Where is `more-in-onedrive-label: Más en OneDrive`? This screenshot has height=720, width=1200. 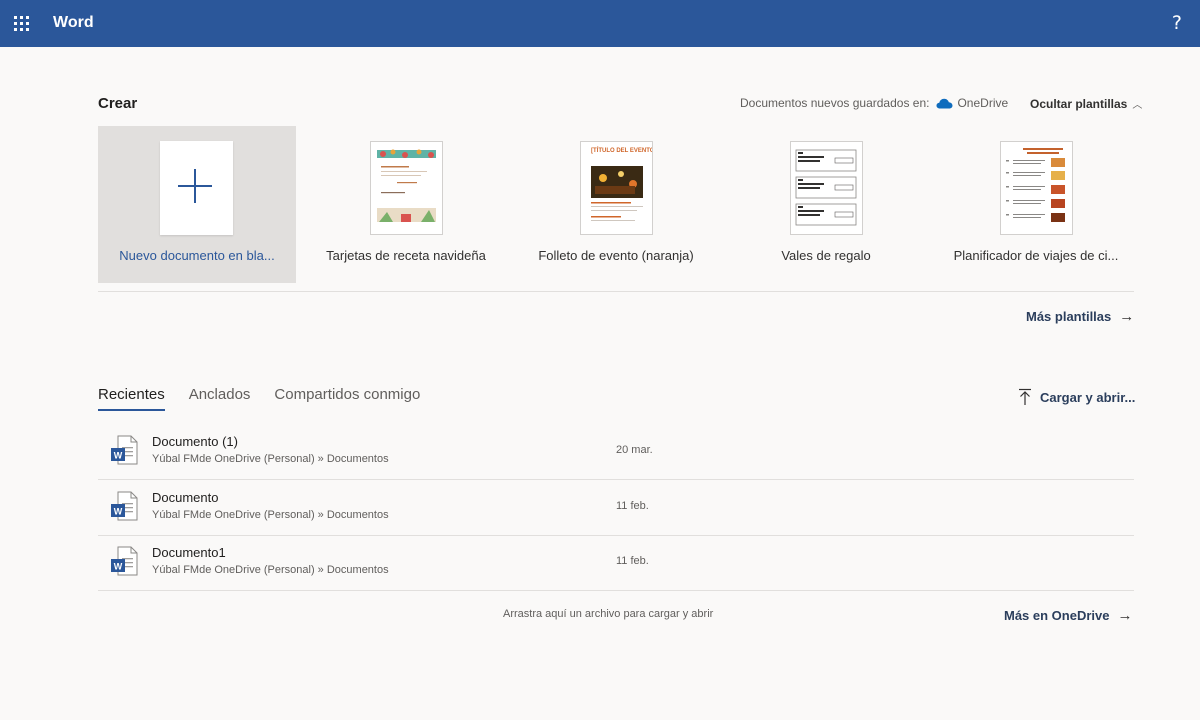
more-in-onedrive-label: Más en OneDrive is located at coordinates (1057, 615).